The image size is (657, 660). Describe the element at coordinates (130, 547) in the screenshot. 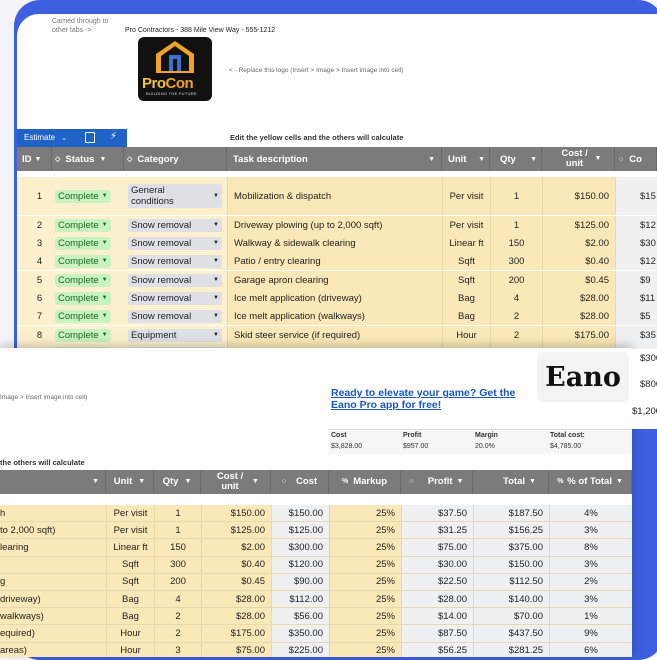

I see `cell-unit: Linear ft` at that location.